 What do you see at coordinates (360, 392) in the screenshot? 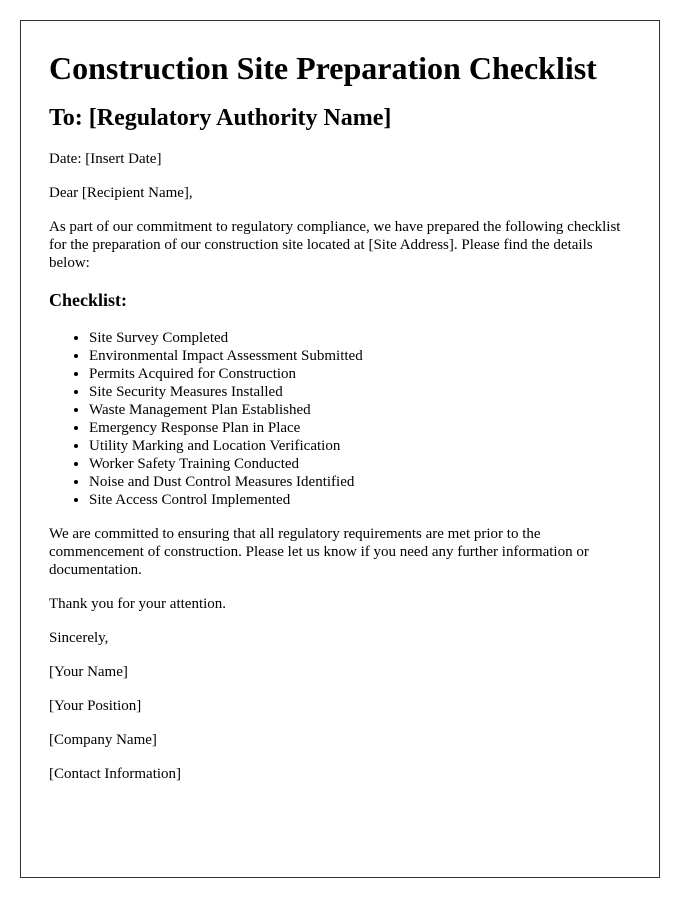
I see `checklist-item: Site Security Measures Installed` at bounding box center [360, 392].